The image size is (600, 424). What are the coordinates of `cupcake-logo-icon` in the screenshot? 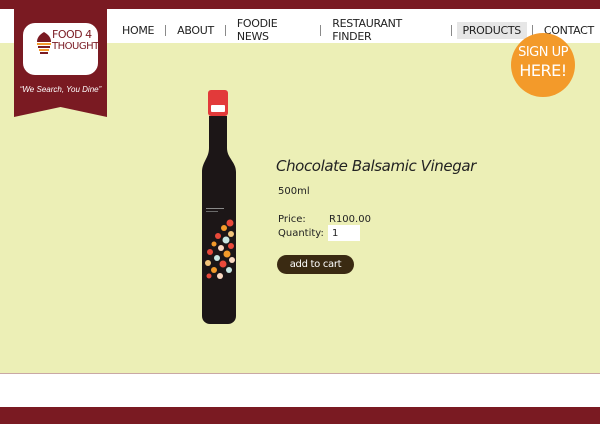 It's located at (44, 43).